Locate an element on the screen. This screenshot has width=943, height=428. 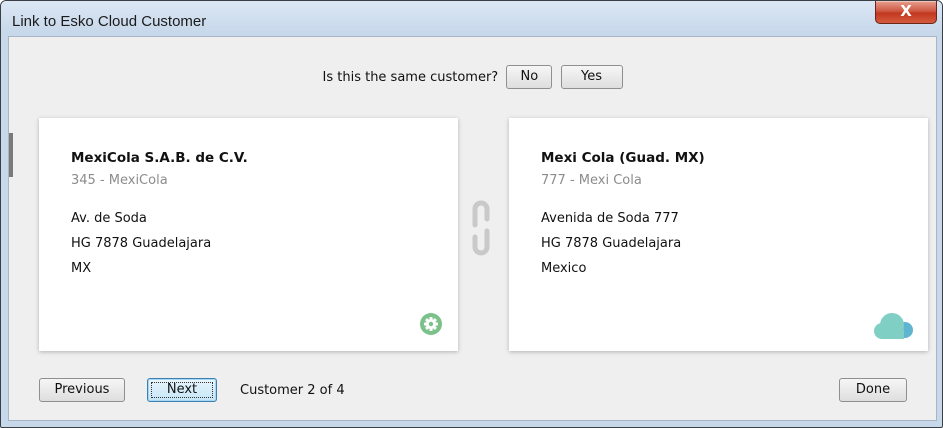
cloud-icon is located at coordinates (895, 327).